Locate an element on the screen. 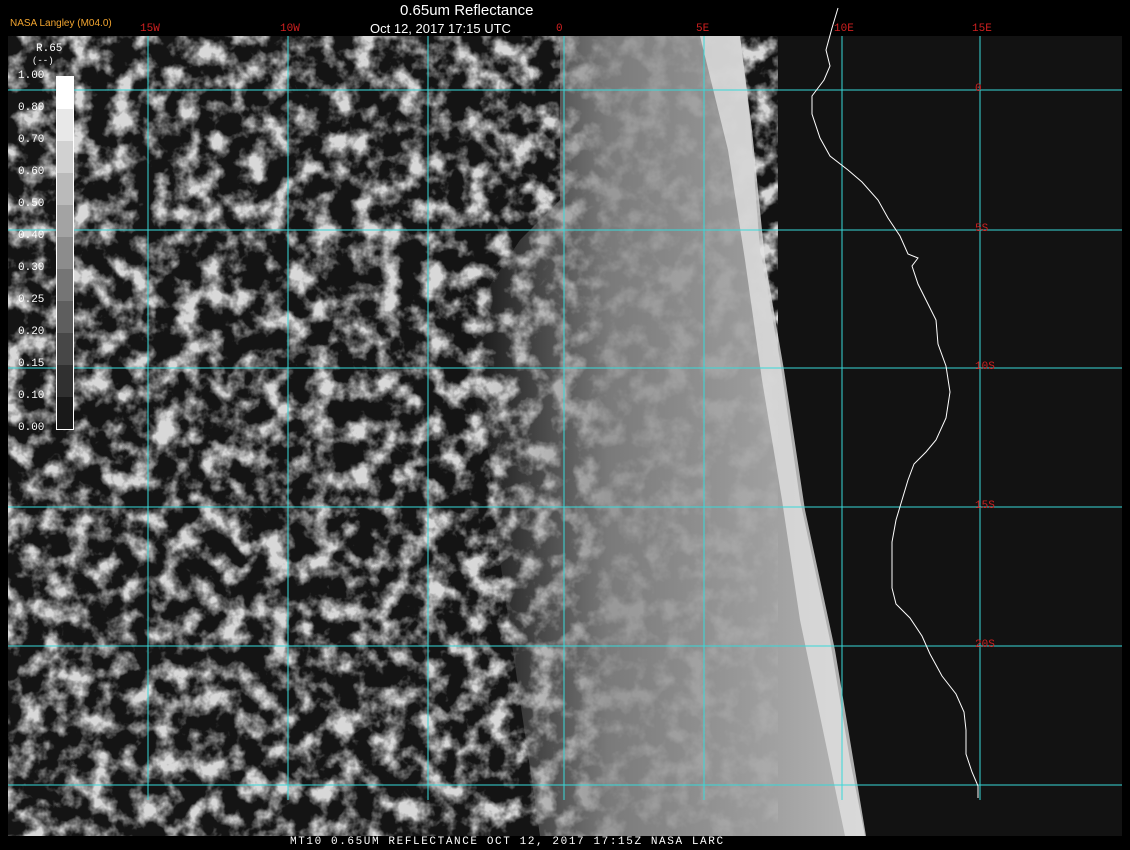  legend-units: (--) is located at coordinates (43, 61).